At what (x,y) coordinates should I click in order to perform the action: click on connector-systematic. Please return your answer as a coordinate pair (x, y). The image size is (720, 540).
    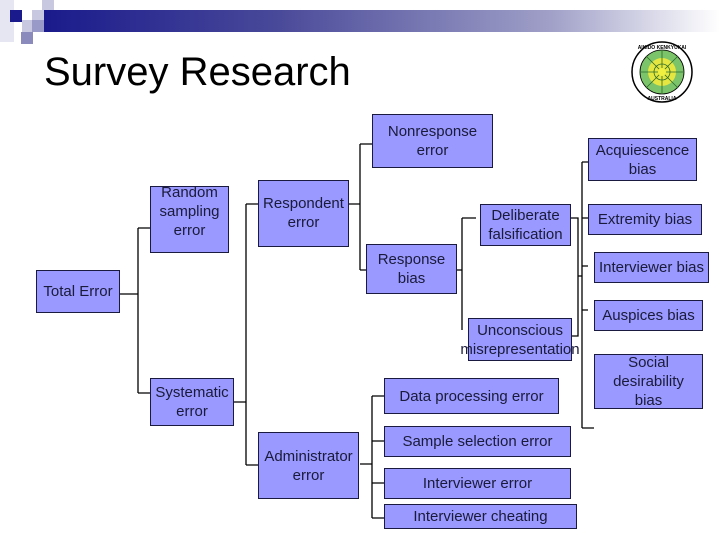
    Looking at the image, I should click on (245, 334).